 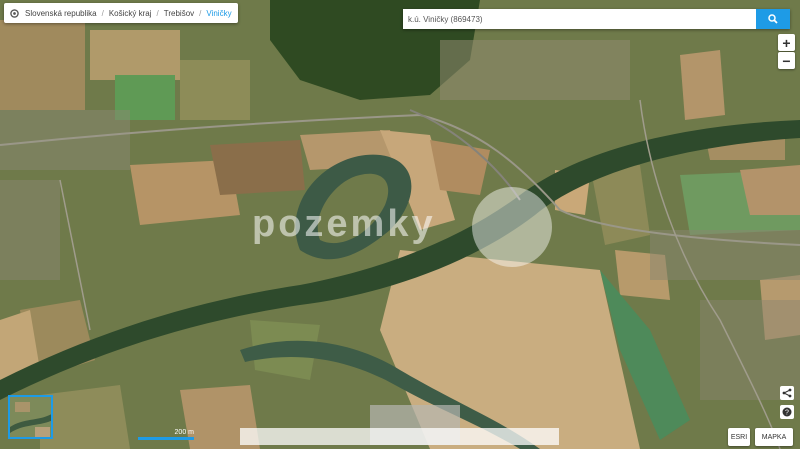 I want to click on layer-esri-button: ESRI, so click(x=739, y=437).